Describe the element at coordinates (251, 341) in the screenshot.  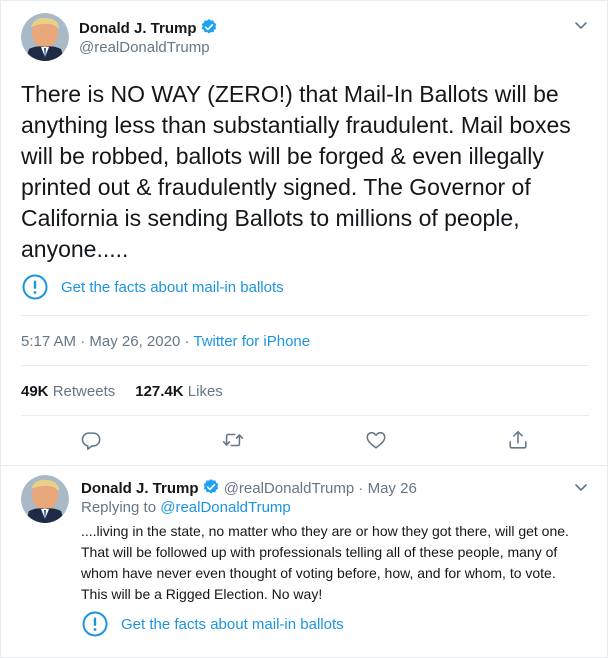
I see `tweet-source: Twitter for iPhone` at that location.